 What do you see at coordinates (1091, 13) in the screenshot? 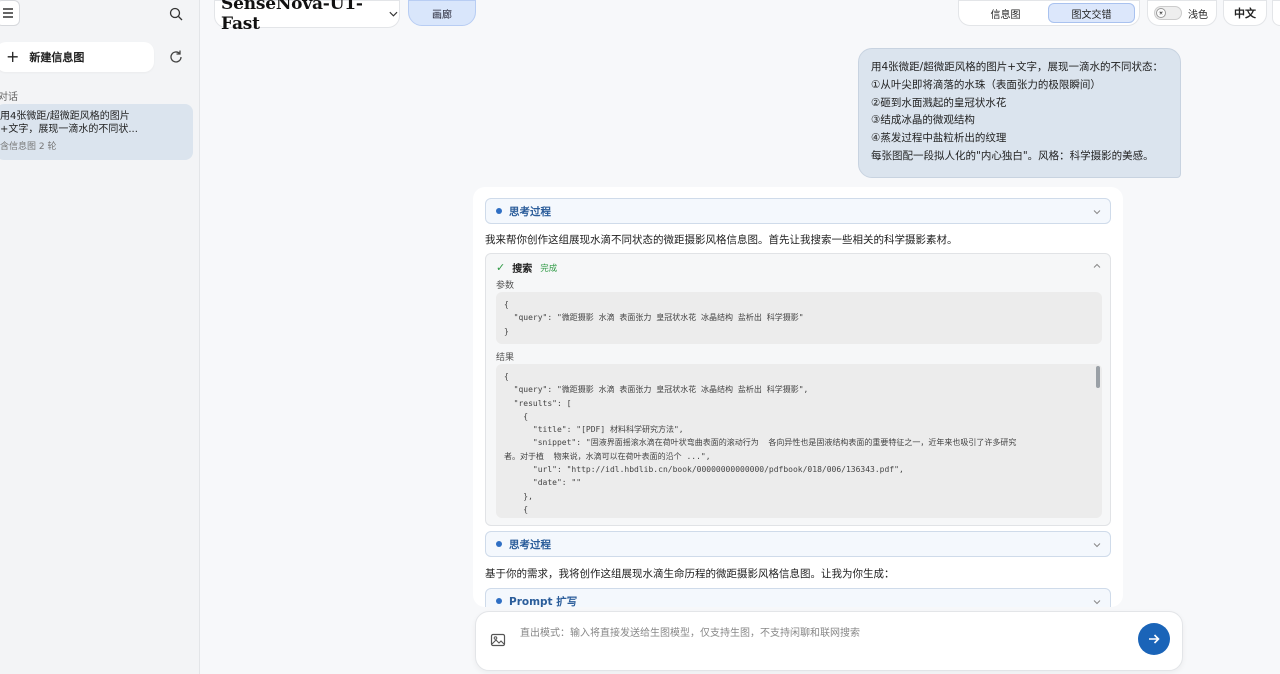
I see `tab-interleaved: 图文交错` at bounding box center [1091, 13].